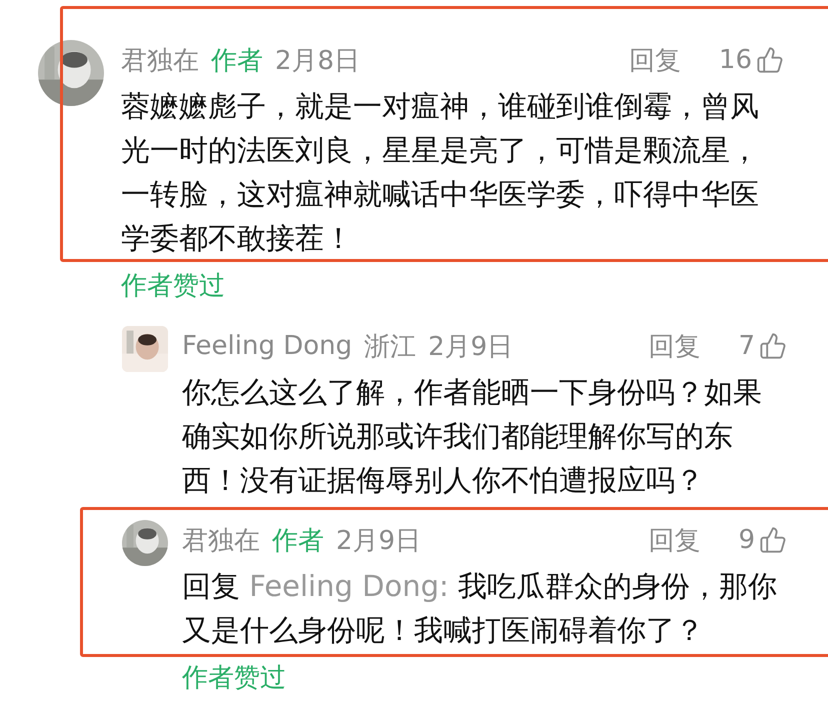 The image size is (828, 712). What do you see at coordinates (480, 608) in the screenshot?
I see `comment-text: 回复 Feeling Dong: 我吃瓜群众的身份，那你又是什么身份呢！我喊打医闹碍着你了？` at bounding box center [480, 608].